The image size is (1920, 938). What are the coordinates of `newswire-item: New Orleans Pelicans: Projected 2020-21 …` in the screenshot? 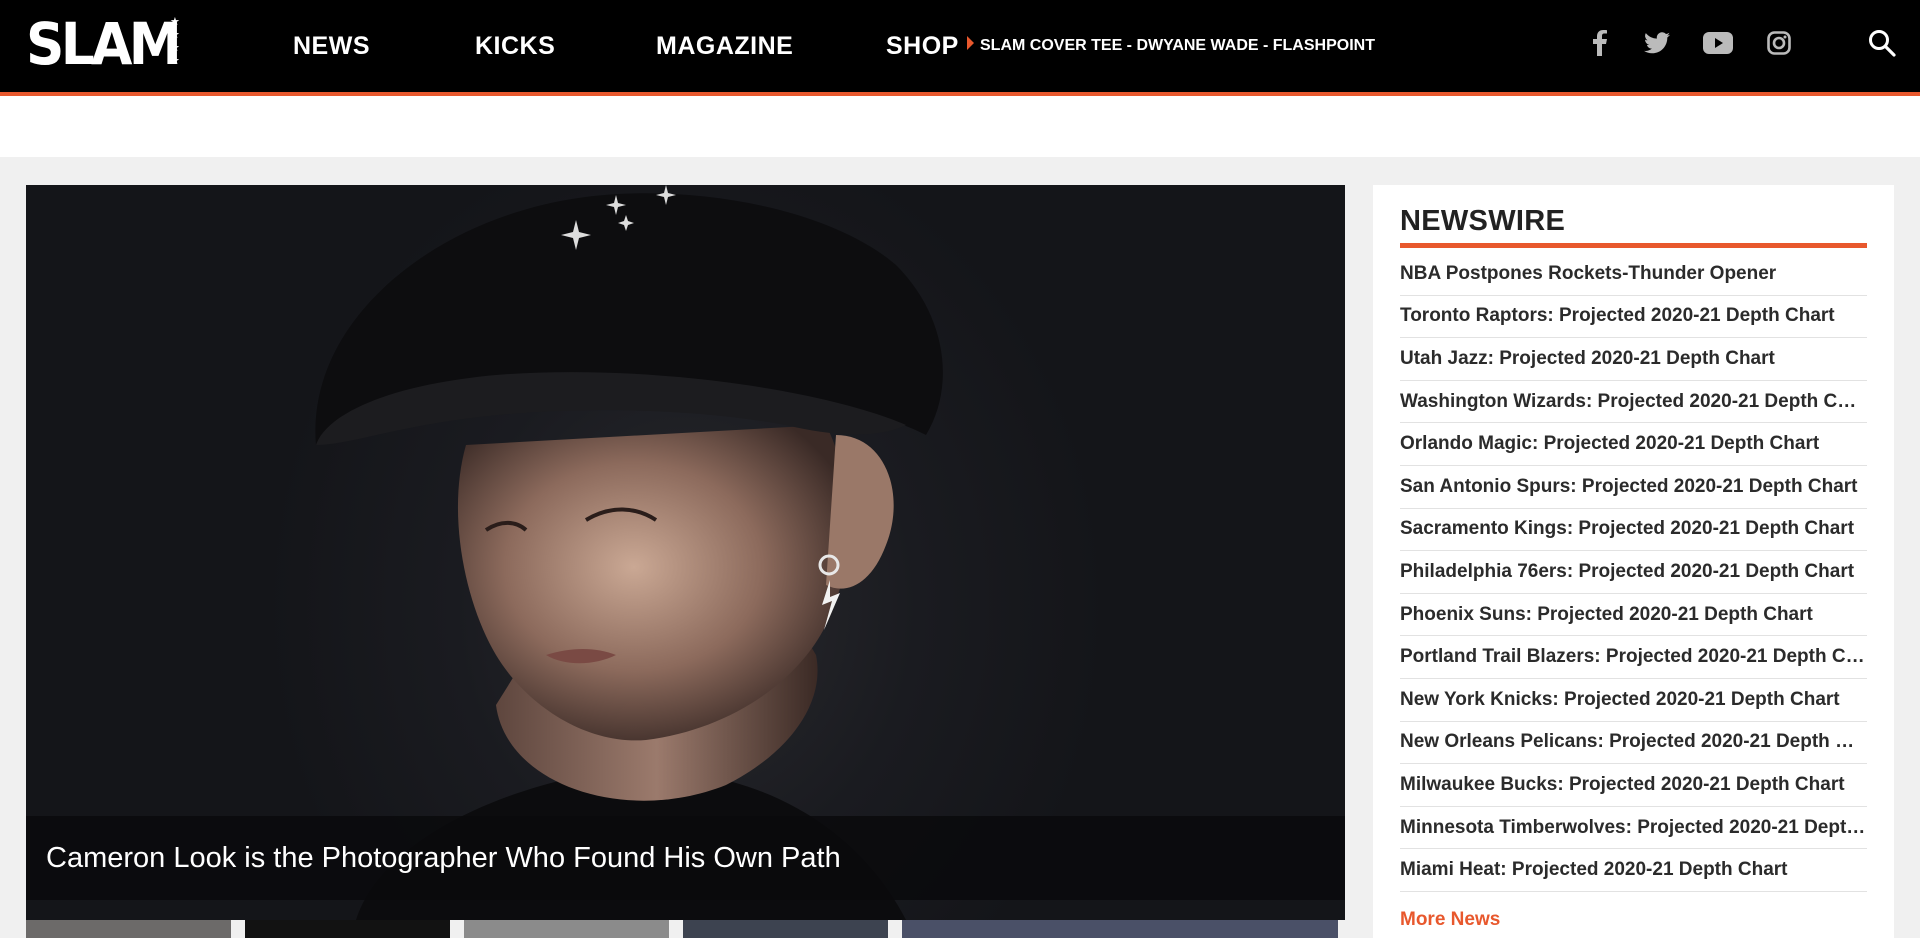 It's located at (1633, 743).